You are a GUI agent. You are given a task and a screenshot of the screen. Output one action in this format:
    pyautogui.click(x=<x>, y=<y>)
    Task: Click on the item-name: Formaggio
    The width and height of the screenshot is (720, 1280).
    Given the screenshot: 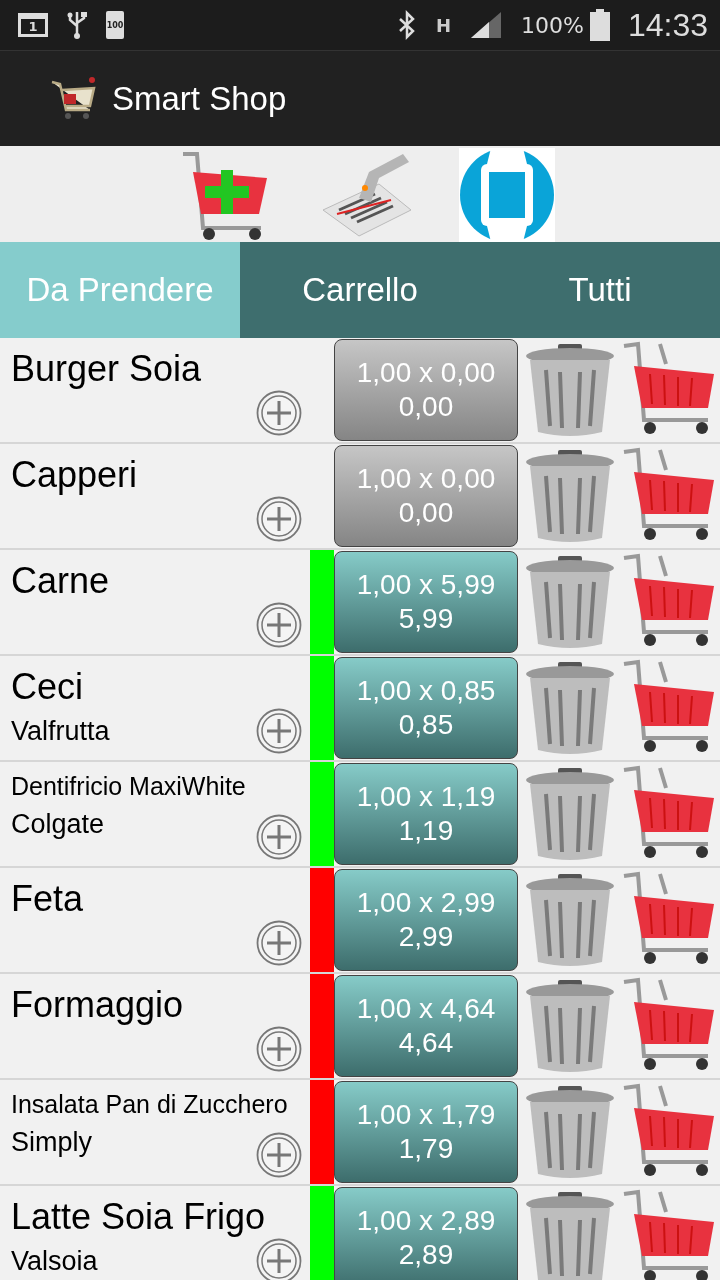 What is the action you would take?
    pyautogui.click(x=97, y=1005)
    